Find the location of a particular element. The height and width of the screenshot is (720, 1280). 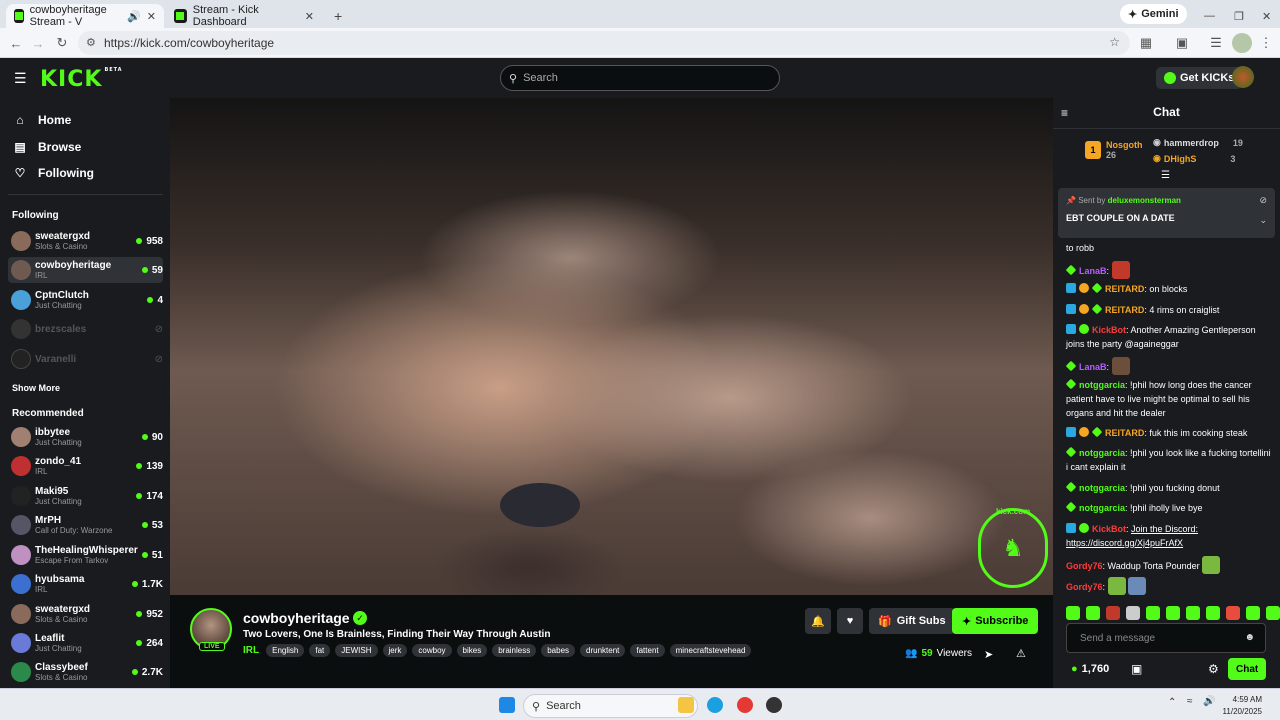

kick-logo: KICK BETA is located at coordinates (81, 79).